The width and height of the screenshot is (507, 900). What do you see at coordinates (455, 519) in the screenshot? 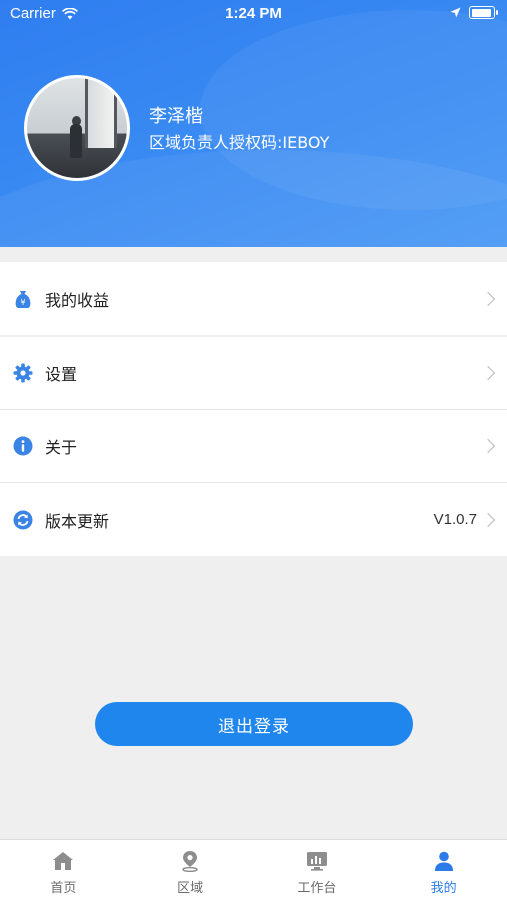
I see `version-number: V1.0.7` at bounding box center [455, 519].